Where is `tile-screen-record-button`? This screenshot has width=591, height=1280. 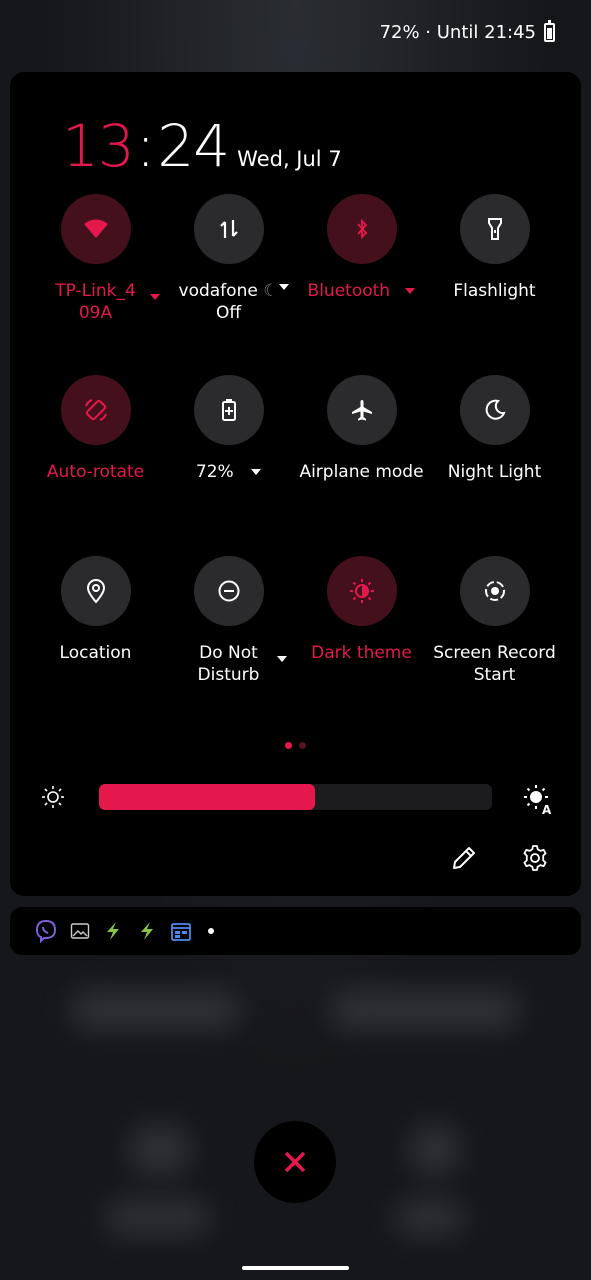 tile-screen-record-button is located at coordinates (494, 591).